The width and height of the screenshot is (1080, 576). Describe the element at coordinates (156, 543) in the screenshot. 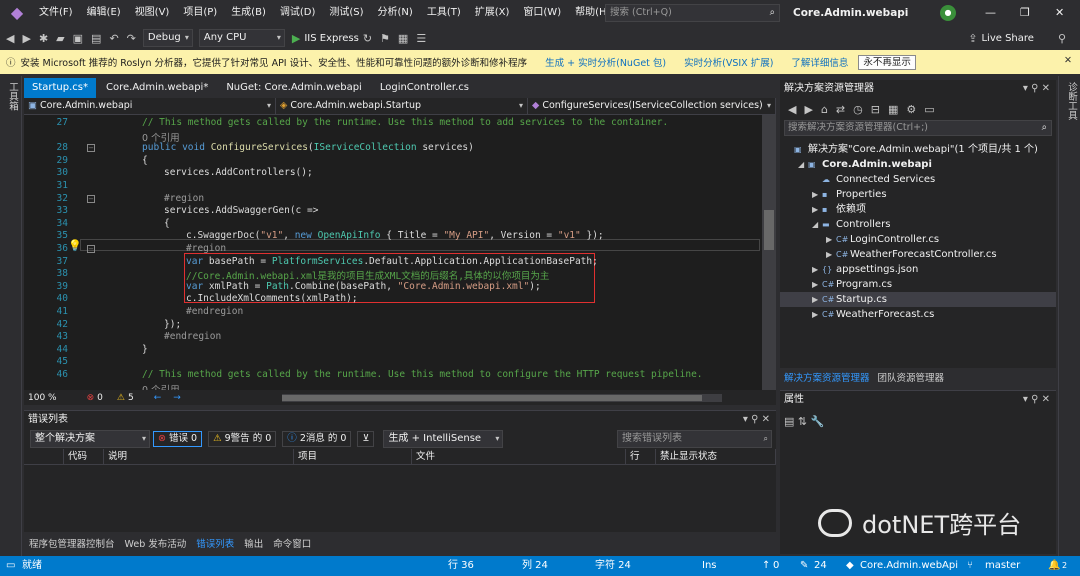

I see `bottom-tab: Web 发布活动` at that location.